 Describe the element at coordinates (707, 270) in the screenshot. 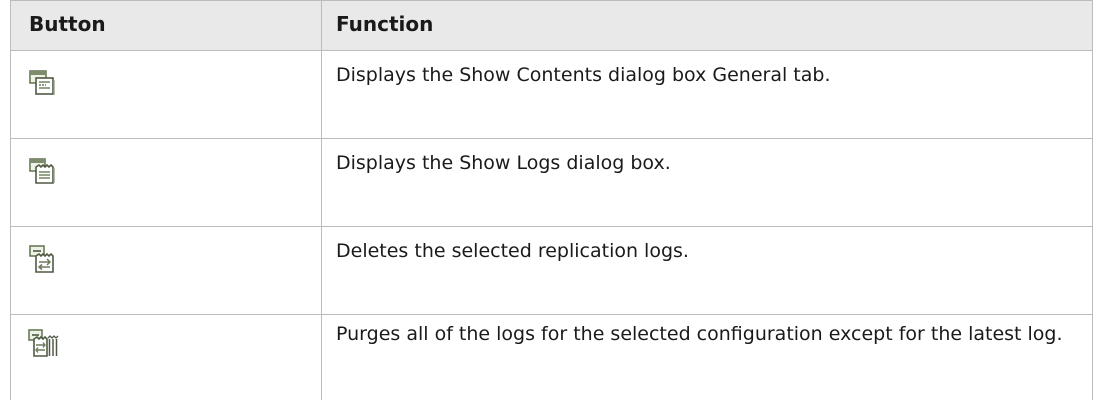

I see `function-text: Deletes the selected replication logs.` at that location.